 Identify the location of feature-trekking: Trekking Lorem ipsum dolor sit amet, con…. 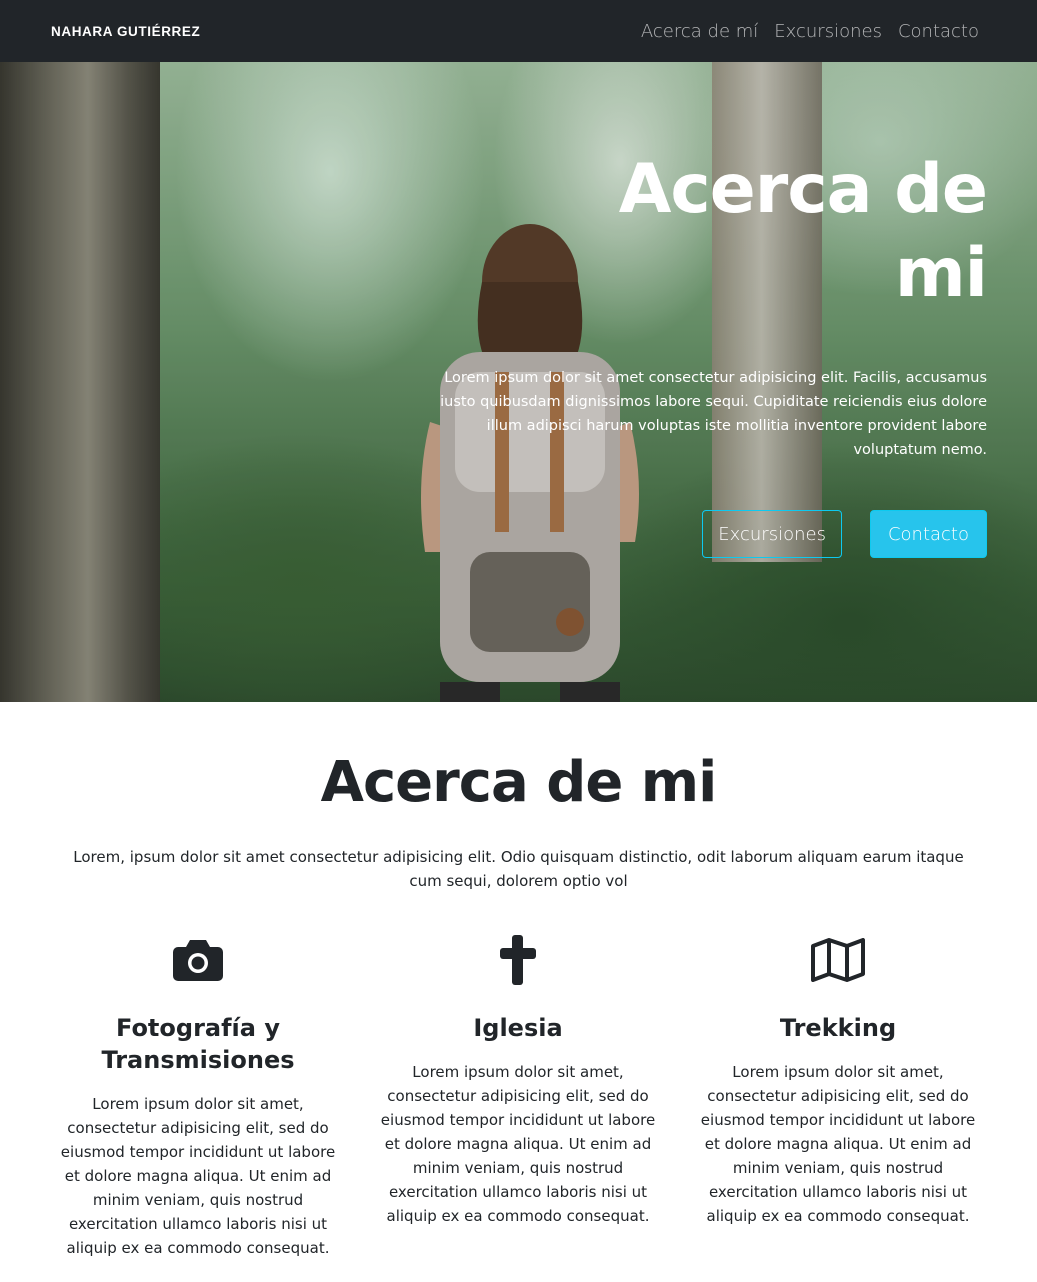
(838, 1095).